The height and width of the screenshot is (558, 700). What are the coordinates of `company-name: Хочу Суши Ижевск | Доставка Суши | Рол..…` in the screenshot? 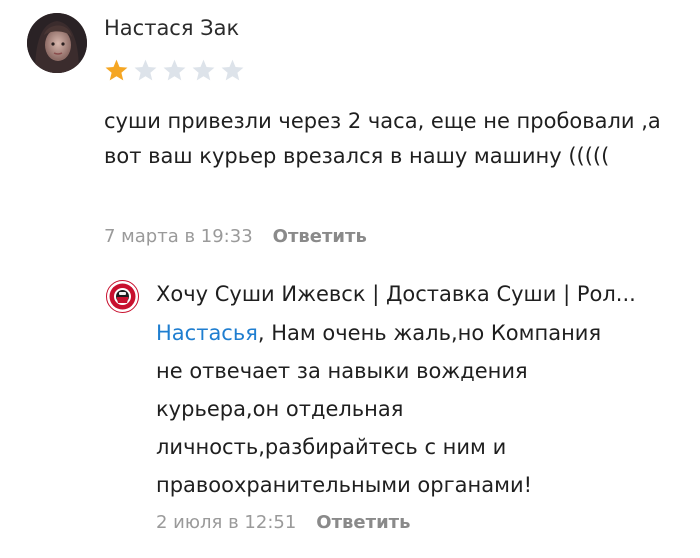 It's located at (411, 294).